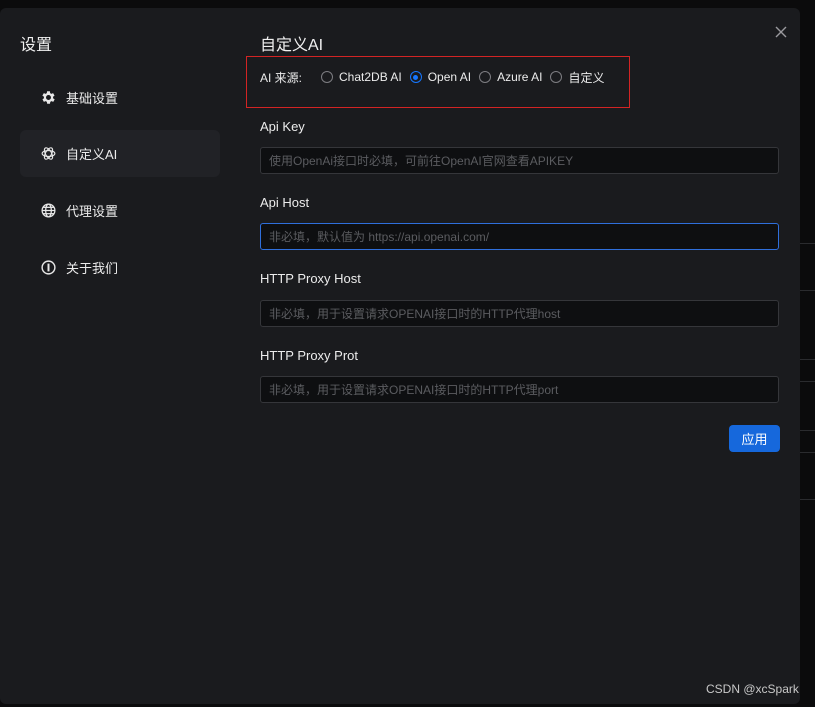 The height and width of the screenshot is (707, 815). What do you see at coordinates (281, 77) in the screenshot?
I see `ai-source-label: AI 来源:` at bounding box center [281, 77].